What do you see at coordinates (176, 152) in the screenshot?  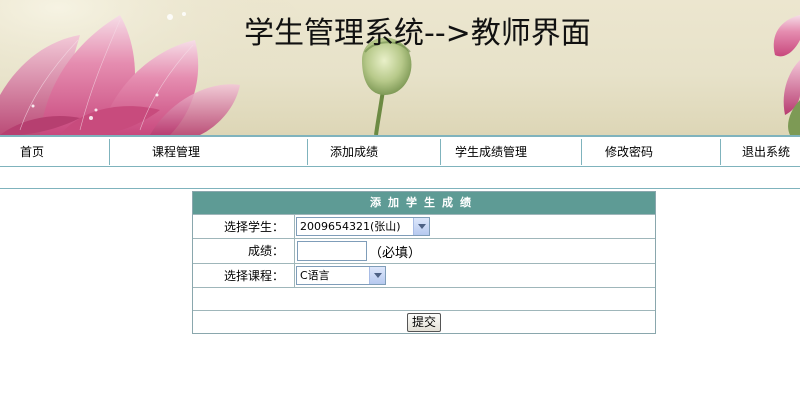 I see `nav-item-course-management: 课程管理` at bounding box center [176, 152].